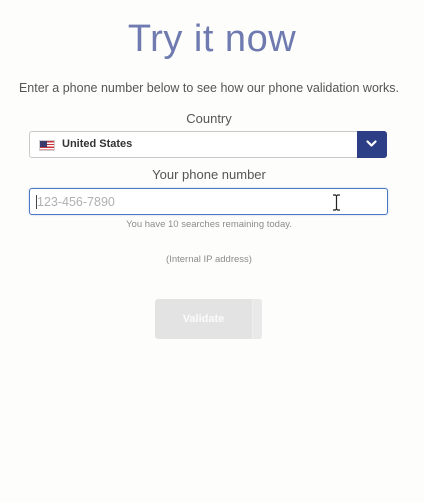  What do you see at coordinates (97, 144) in the screenshot?
I see `country-select-value: United States` at bounding box center [97, 144].